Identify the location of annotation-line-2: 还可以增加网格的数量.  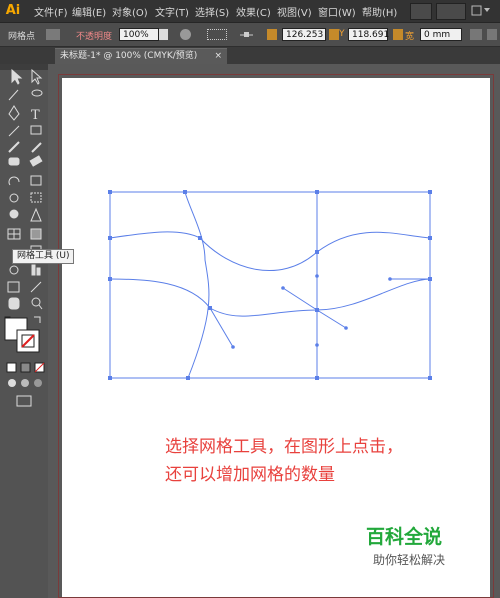
(250, 475).